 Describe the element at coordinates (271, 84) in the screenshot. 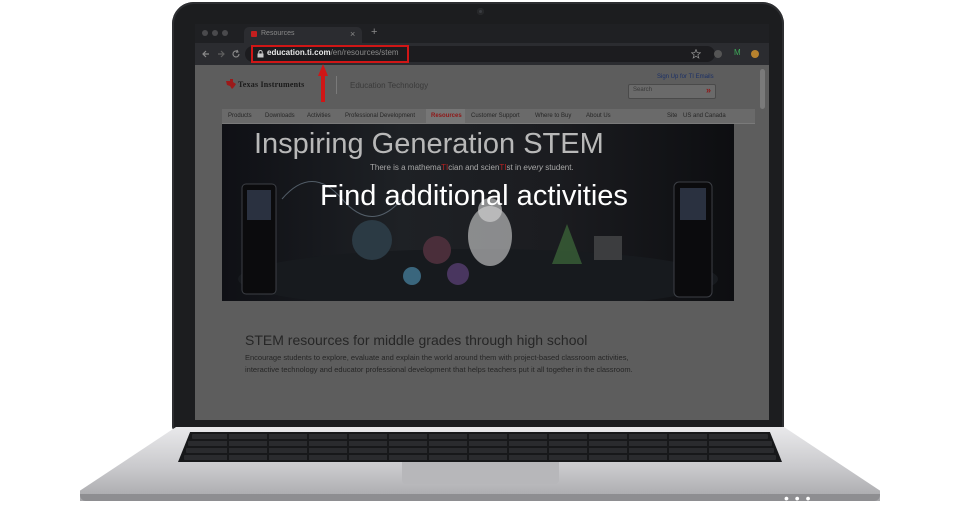

I see `logo-text: Texas Instruments` at that location.